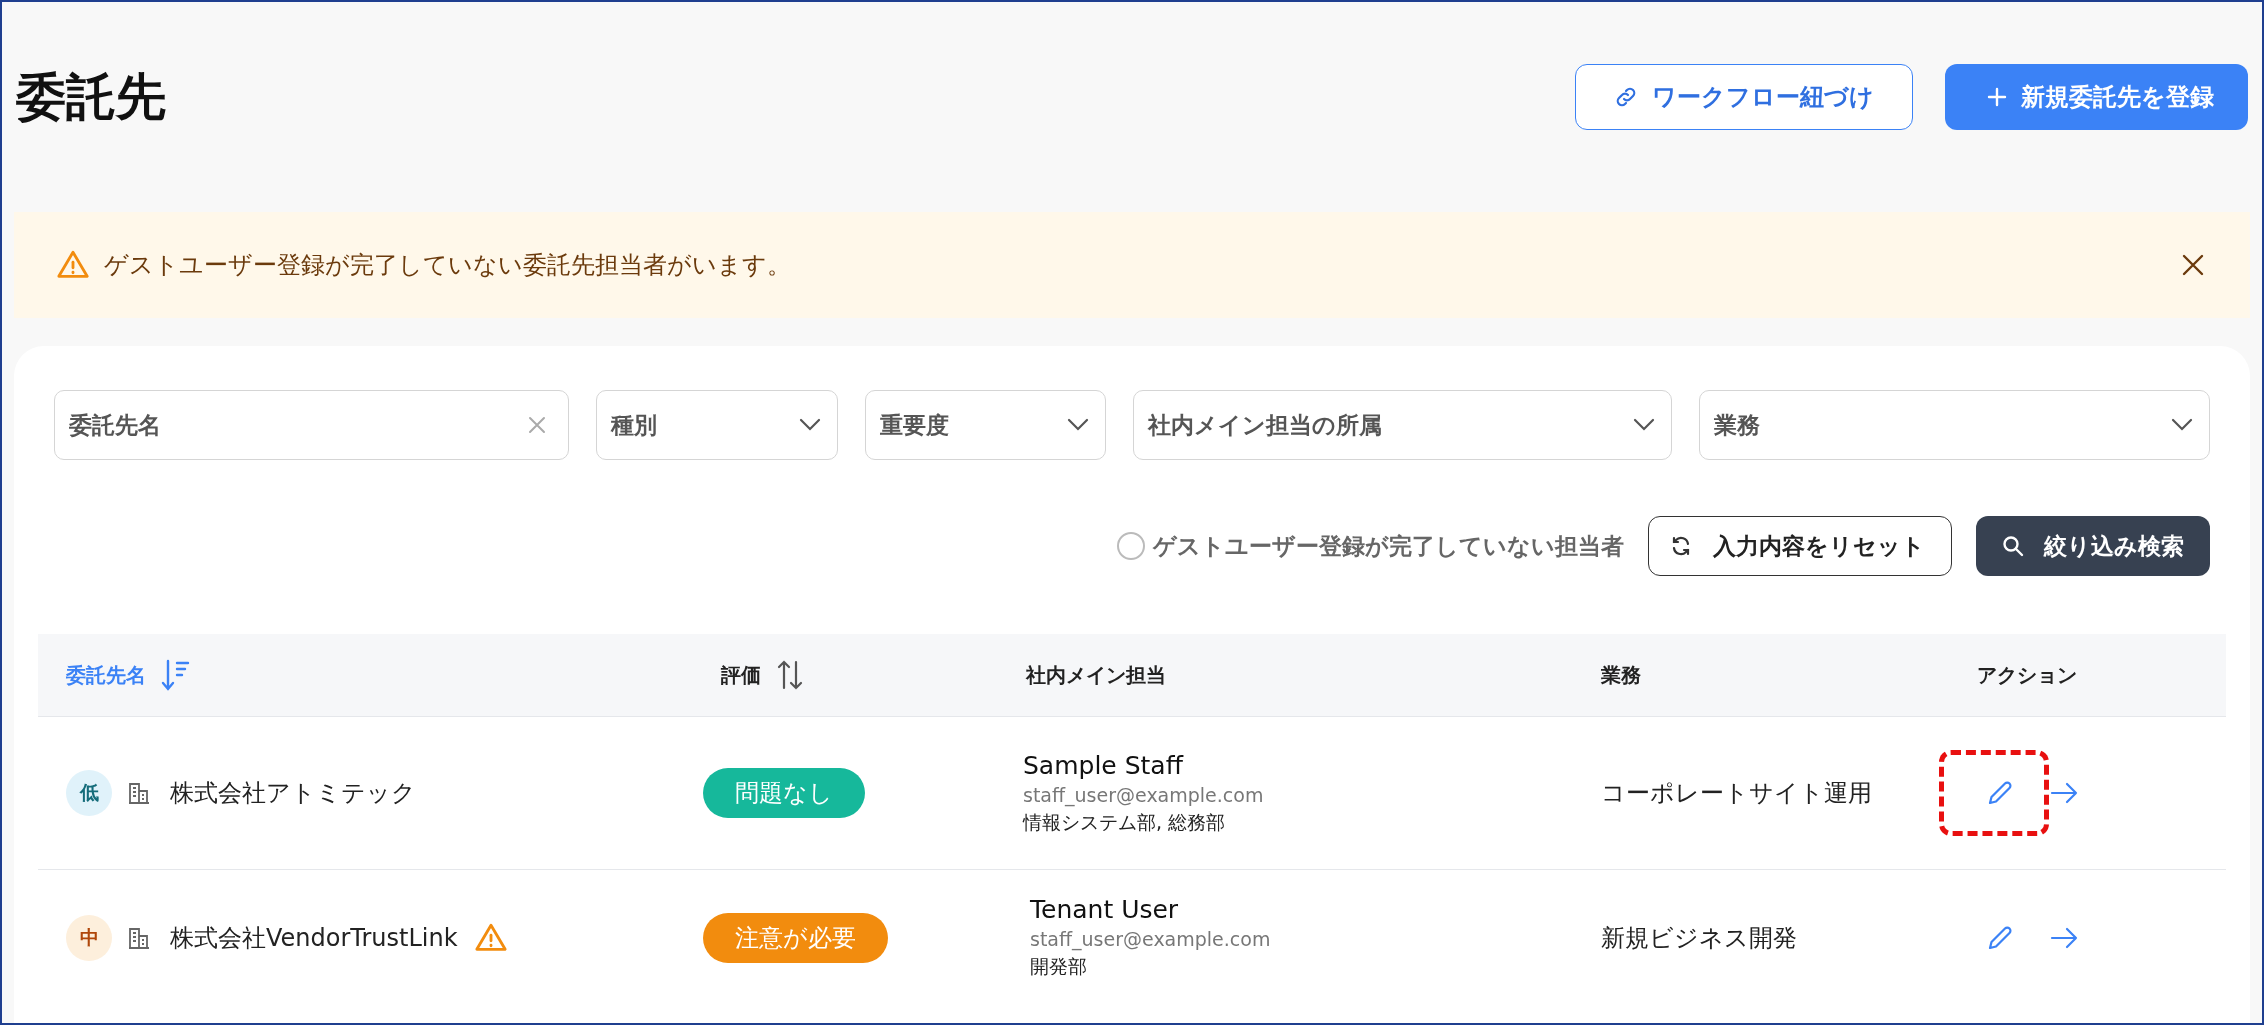 The width and height of the screenshot is (2264, 1025). What do you see at coordinates (1997, 97) in the screenshot?
I see `plus-icon` at bounding box center [1997, 97].